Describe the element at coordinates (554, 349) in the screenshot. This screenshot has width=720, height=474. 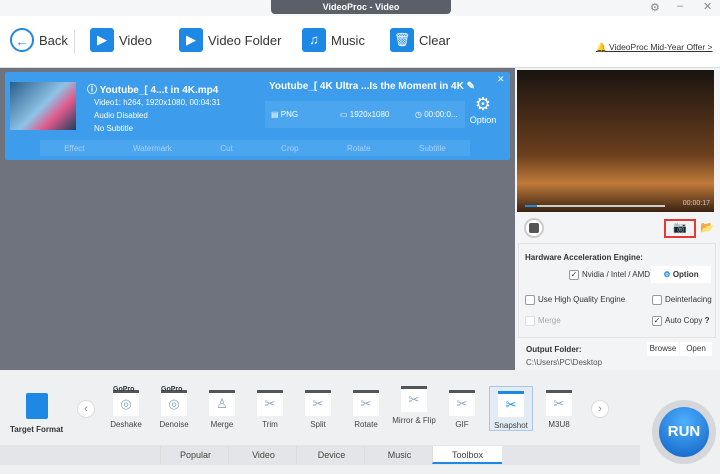
I see `output-folder-label: Output Folder:` at that location.